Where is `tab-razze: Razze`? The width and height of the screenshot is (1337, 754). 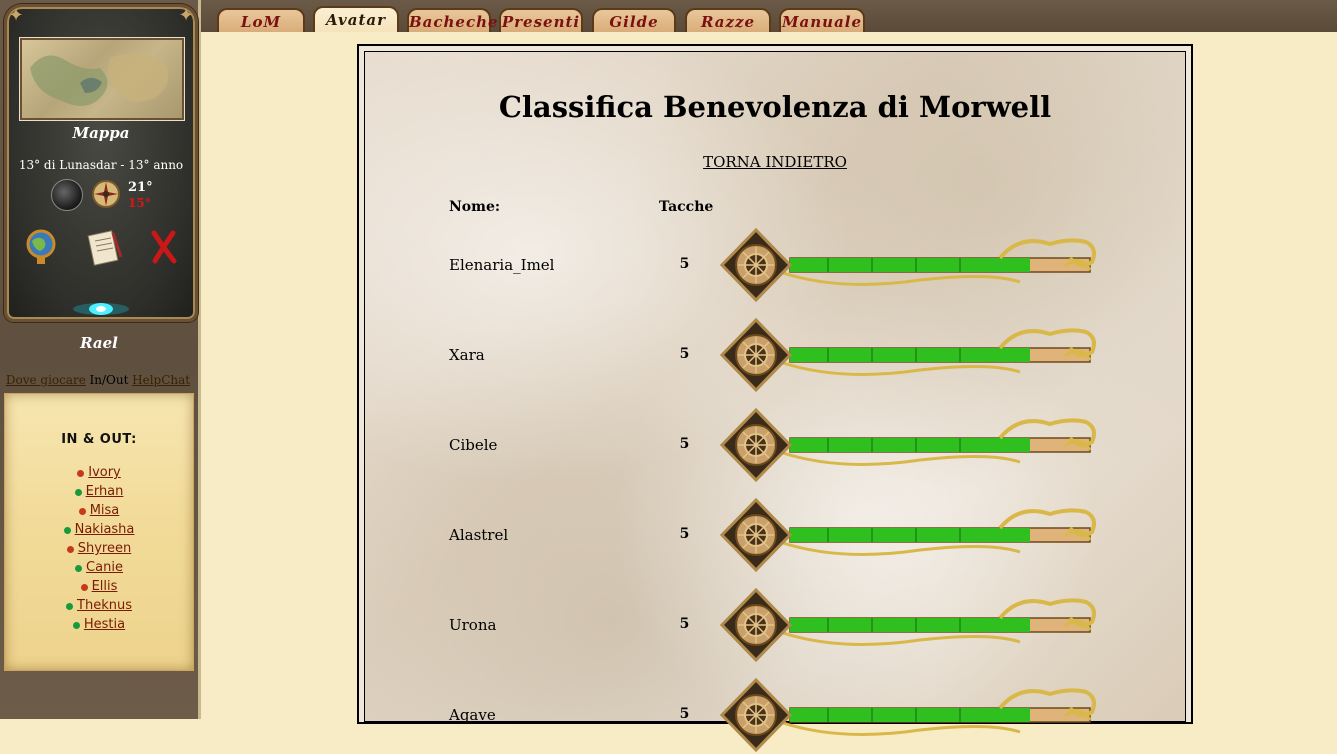
tab-razze: Razze is located at coordinates (728, 20).